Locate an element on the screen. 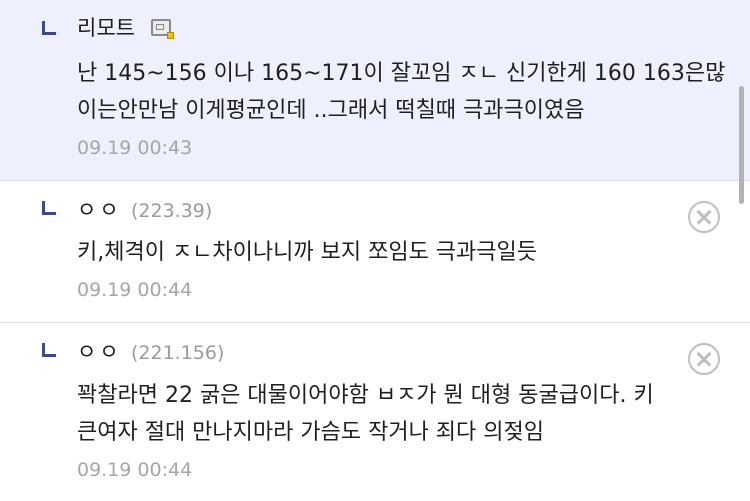 This screenshot has width=750, height=501. comment-text: 키,체격이 ㅈㄴ차이나니까 보지 쪼임도 극과극일듯 is located at coordinates (383, 252).